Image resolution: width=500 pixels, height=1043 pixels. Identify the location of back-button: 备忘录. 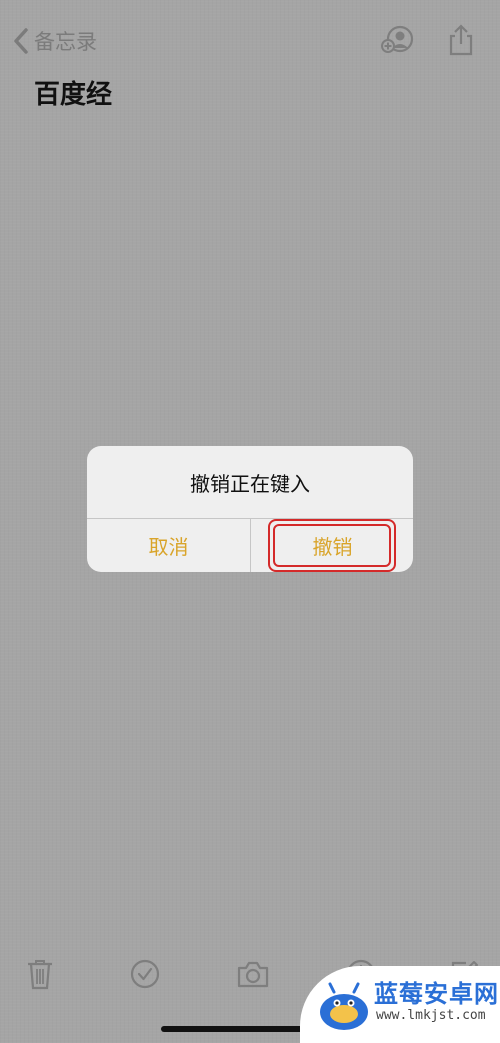
(54, 41).